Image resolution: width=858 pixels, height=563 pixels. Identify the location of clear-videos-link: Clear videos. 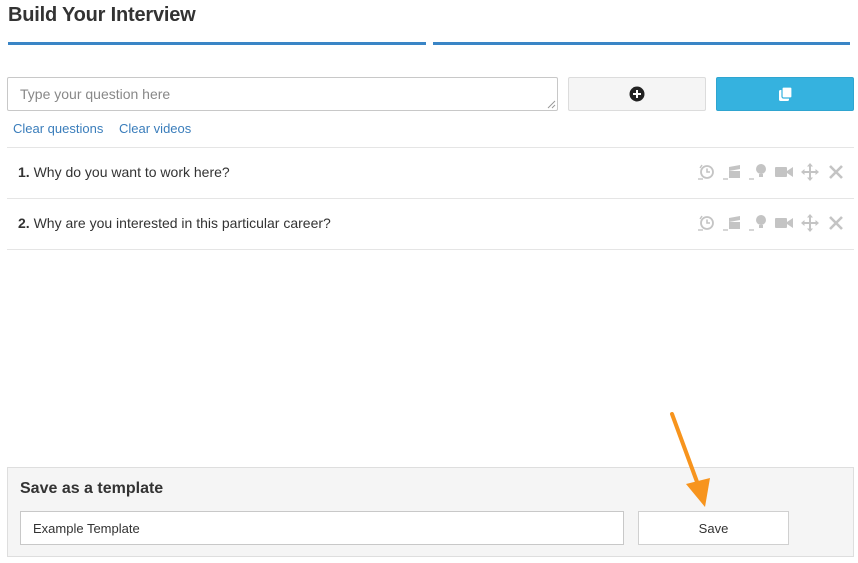
(155, 128).